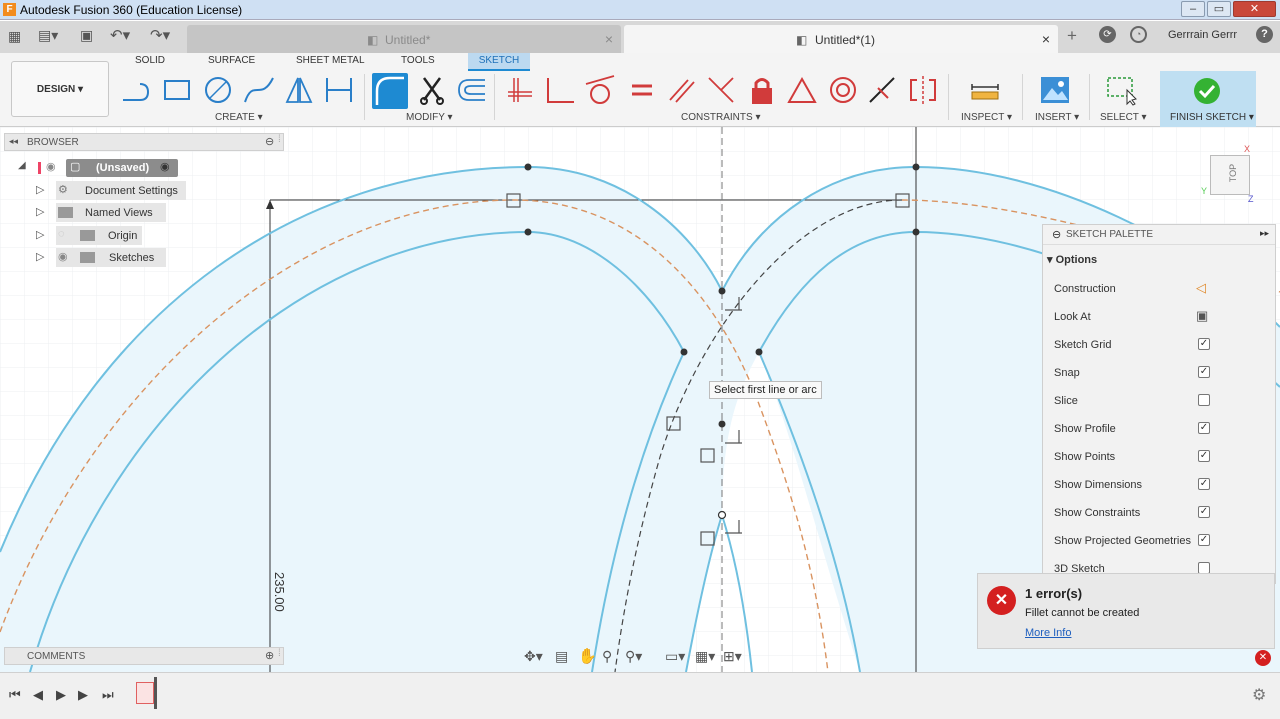 The width and height of the screenshot is (1280, 719). I want to click on look-at-nav-icon: ▤, so click(561, 656).